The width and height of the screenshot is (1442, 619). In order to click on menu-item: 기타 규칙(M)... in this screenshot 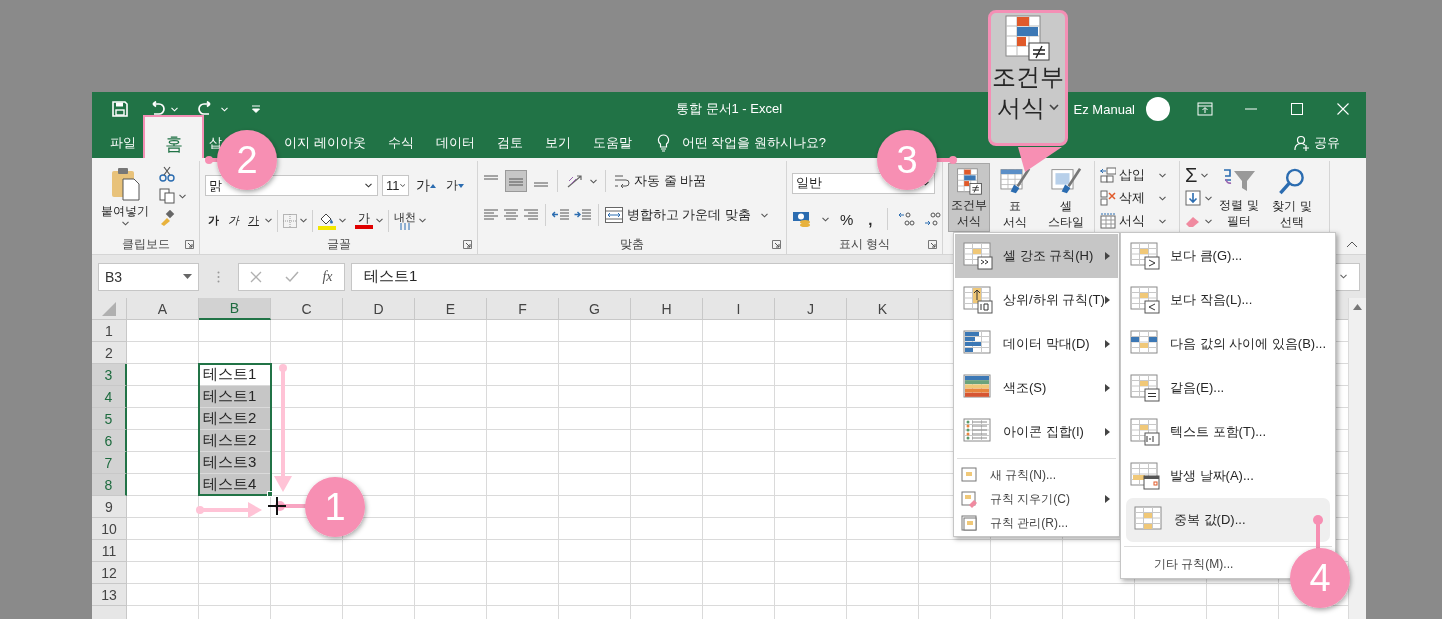, I will do `click(1194, 564)`.